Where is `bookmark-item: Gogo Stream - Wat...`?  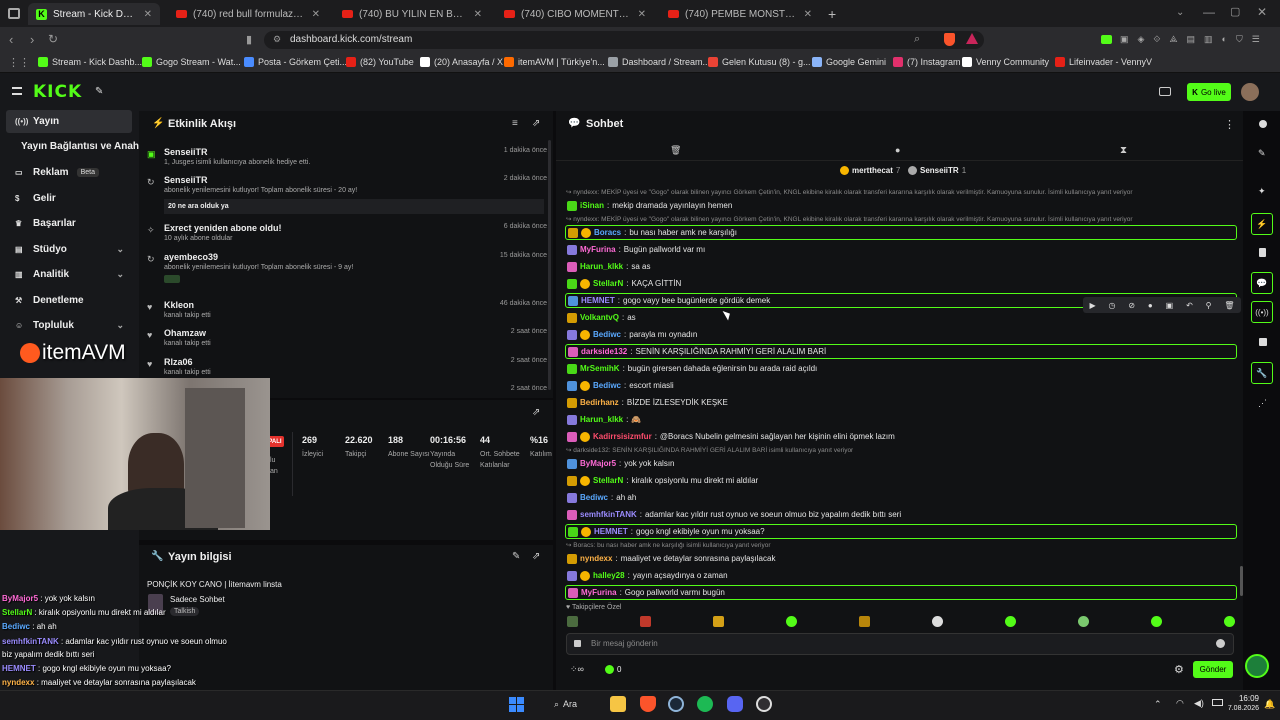
bookmark-item: Gogo Stream - Wat... is located at coordinates (191, 62).